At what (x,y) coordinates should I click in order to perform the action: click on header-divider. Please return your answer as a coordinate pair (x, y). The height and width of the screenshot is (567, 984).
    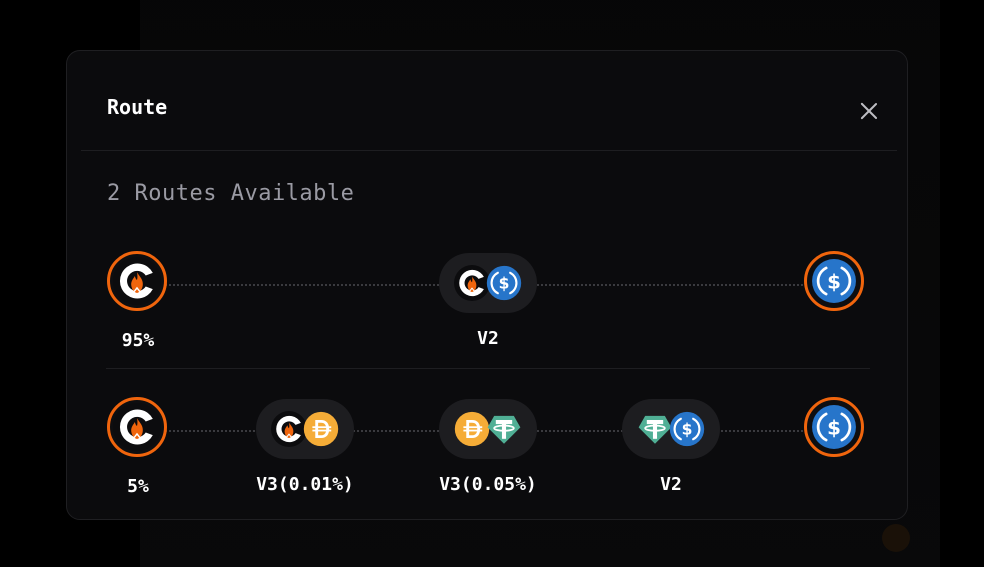
    Looking at the image, I should click on (489, 150).